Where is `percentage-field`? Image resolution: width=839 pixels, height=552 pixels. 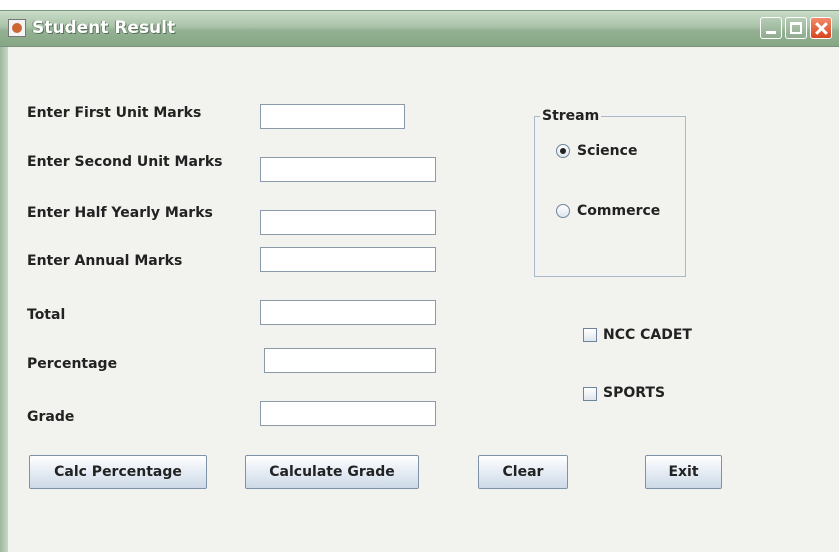
percentage-field is located at coordinates (350, 360).